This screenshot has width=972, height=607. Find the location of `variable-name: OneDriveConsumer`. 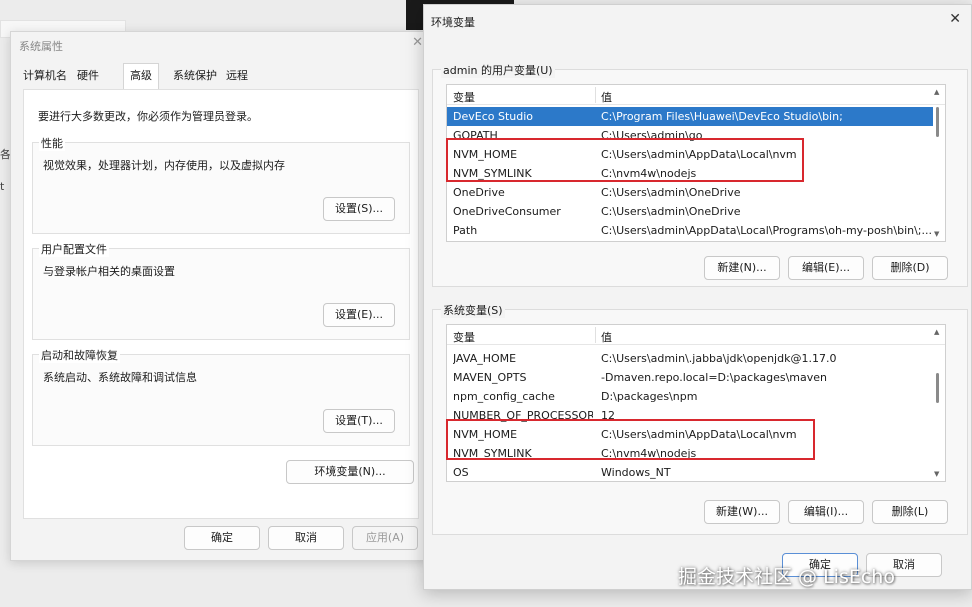

variable-name: OneDriveConsumer is located at coordinates (507, 211).